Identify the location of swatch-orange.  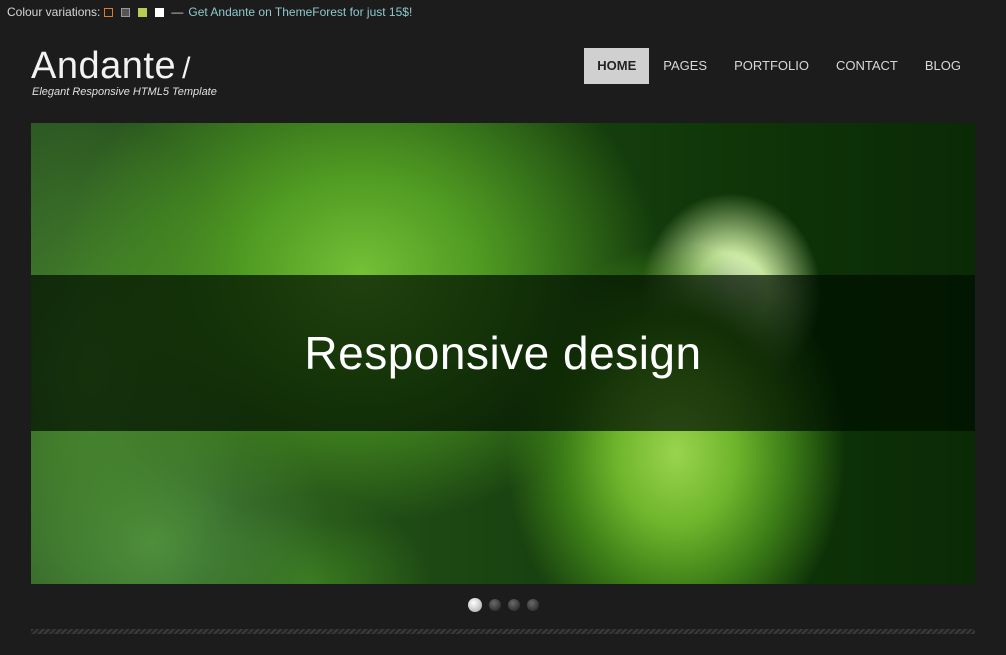
(109, 12).